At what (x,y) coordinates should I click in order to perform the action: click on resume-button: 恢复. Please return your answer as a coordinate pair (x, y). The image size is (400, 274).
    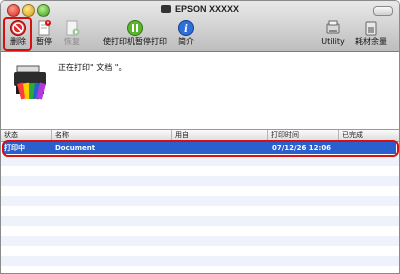
    Looking at the image, I should click on (72, 34).